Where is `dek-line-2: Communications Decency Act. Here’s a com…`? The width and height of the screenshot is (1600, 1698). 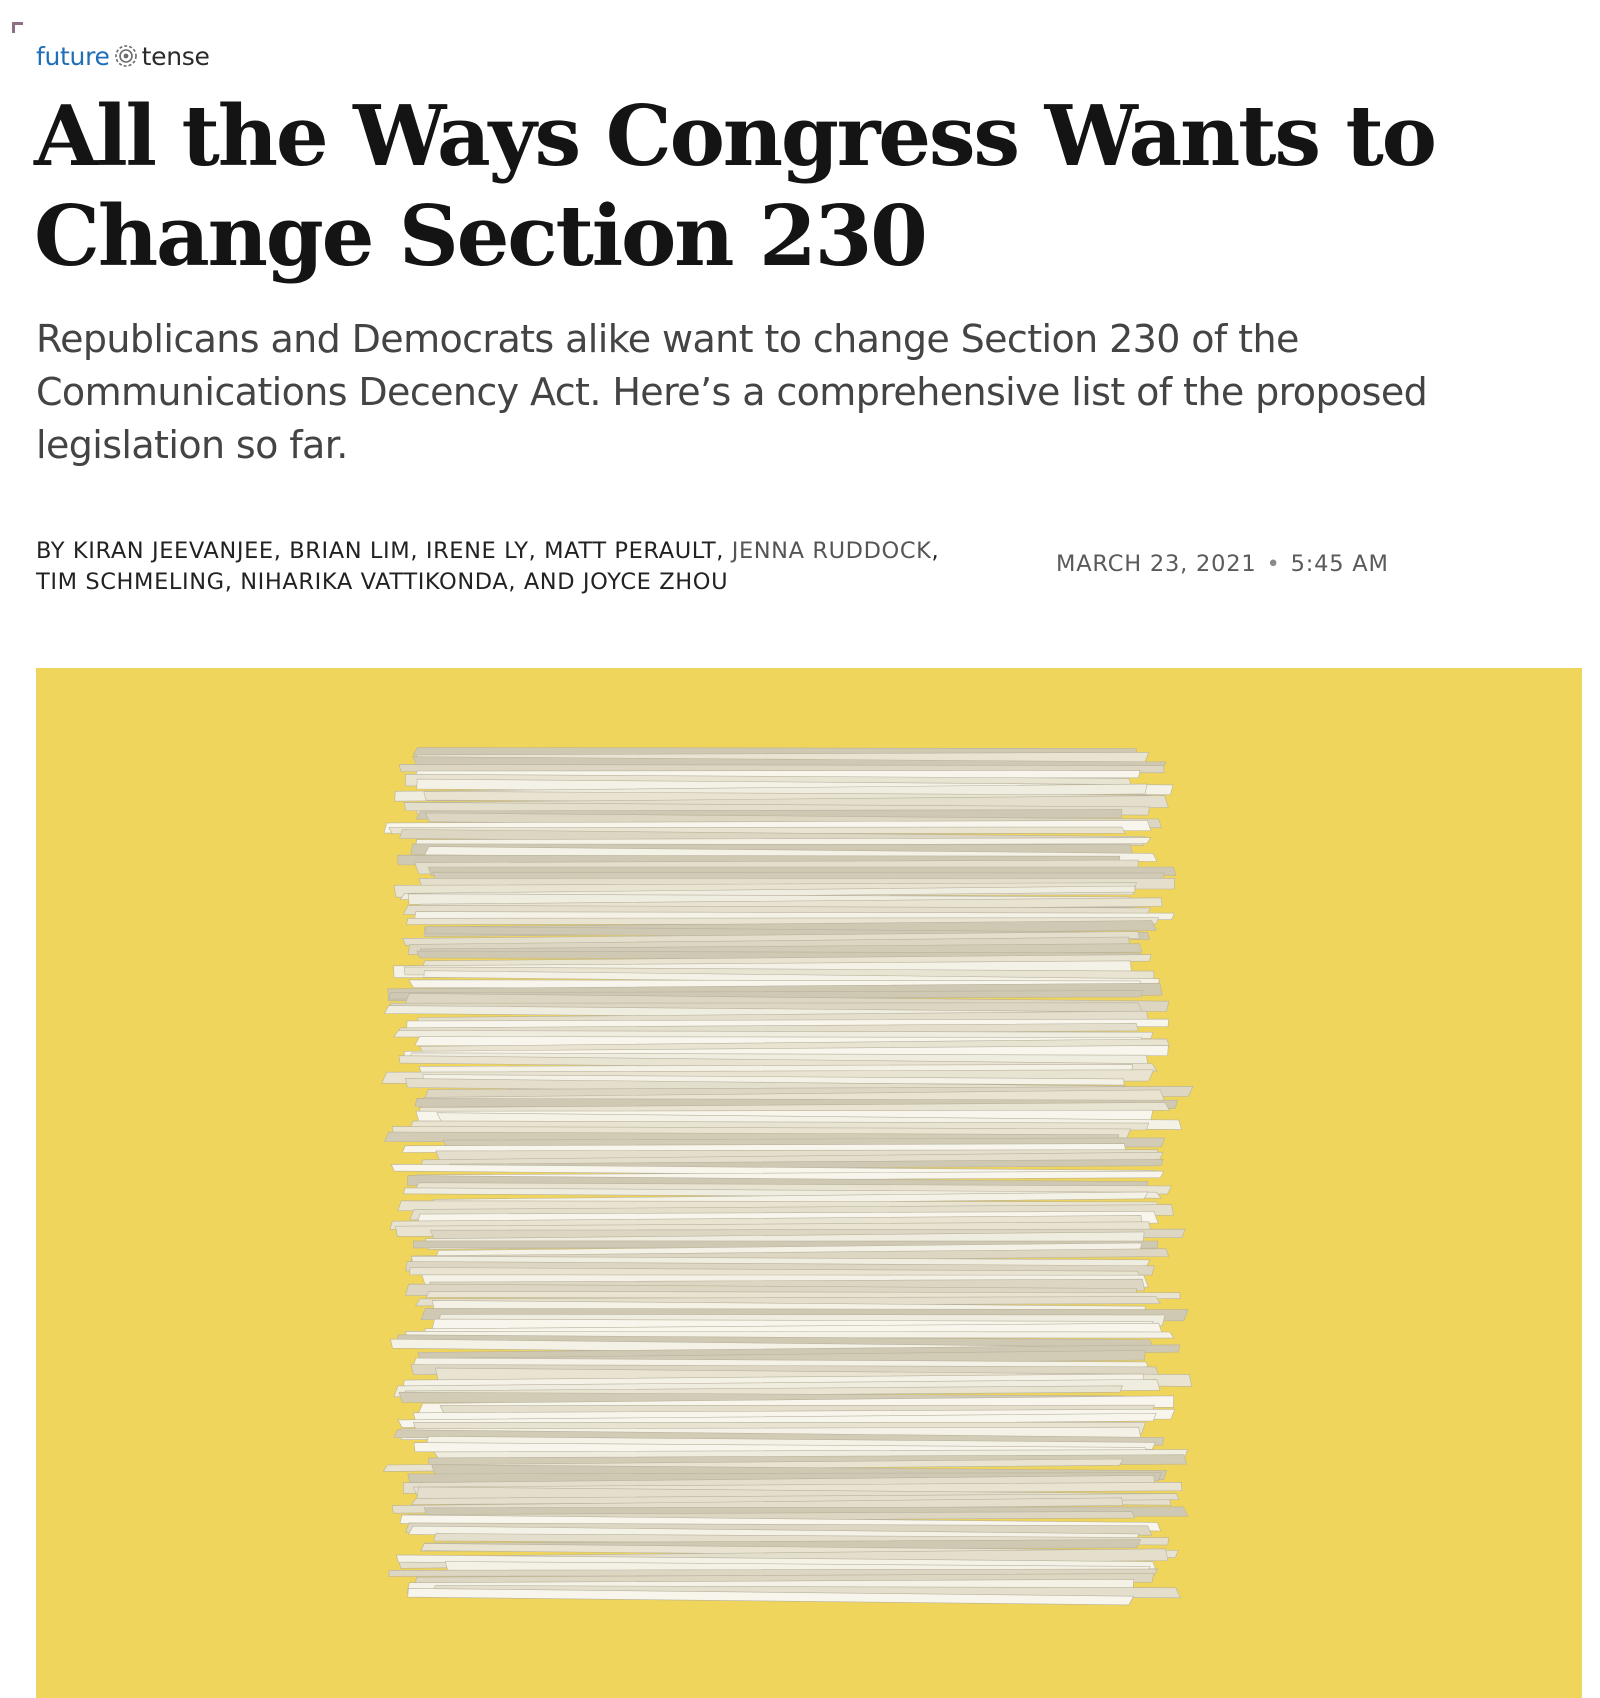 dek-line-2: Communications Decency Act. Here’s a com… is located at coordinates (732, 392).